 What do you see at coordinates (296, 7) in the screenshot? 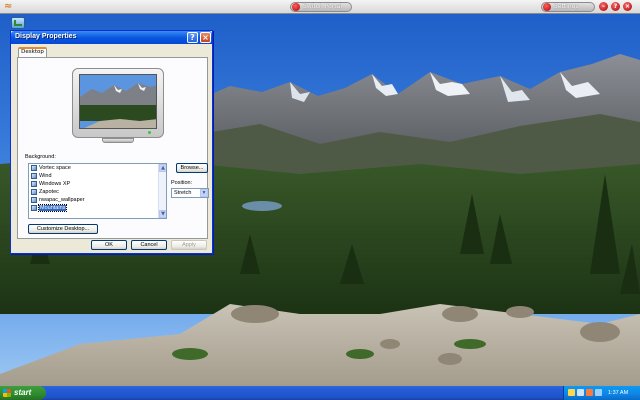
I see `switch-icon` at bounding box center [296, 7].